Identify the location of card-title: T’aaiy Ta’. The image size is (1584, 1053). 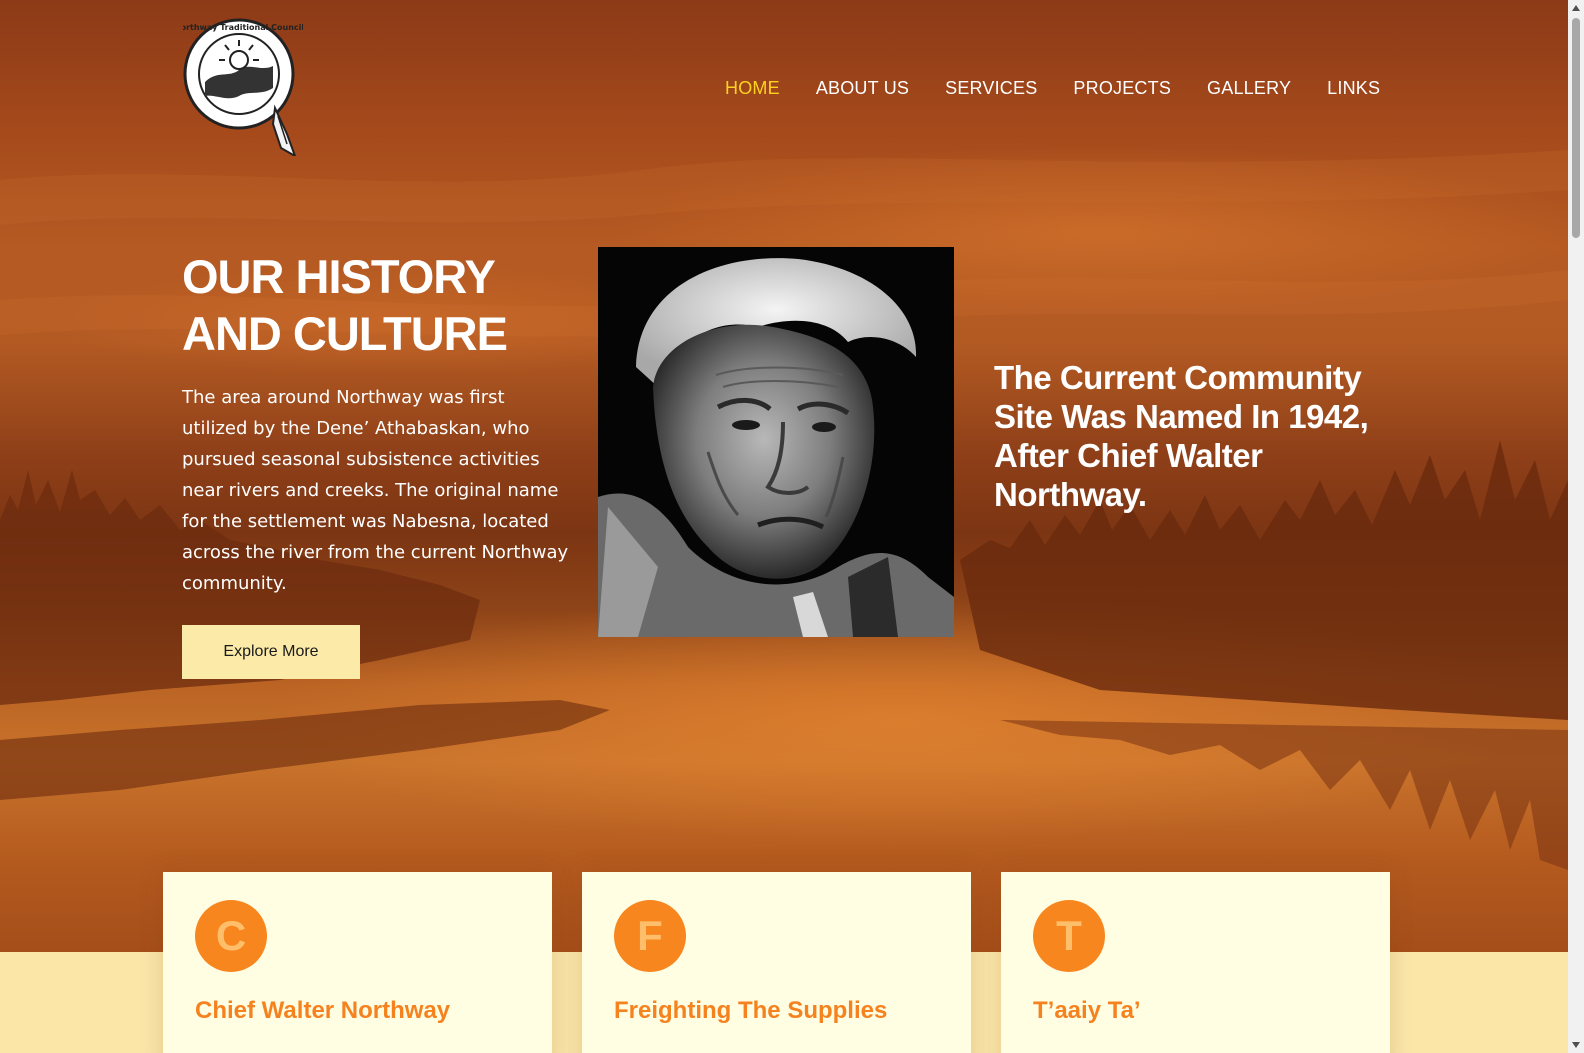
(1087, 1011).